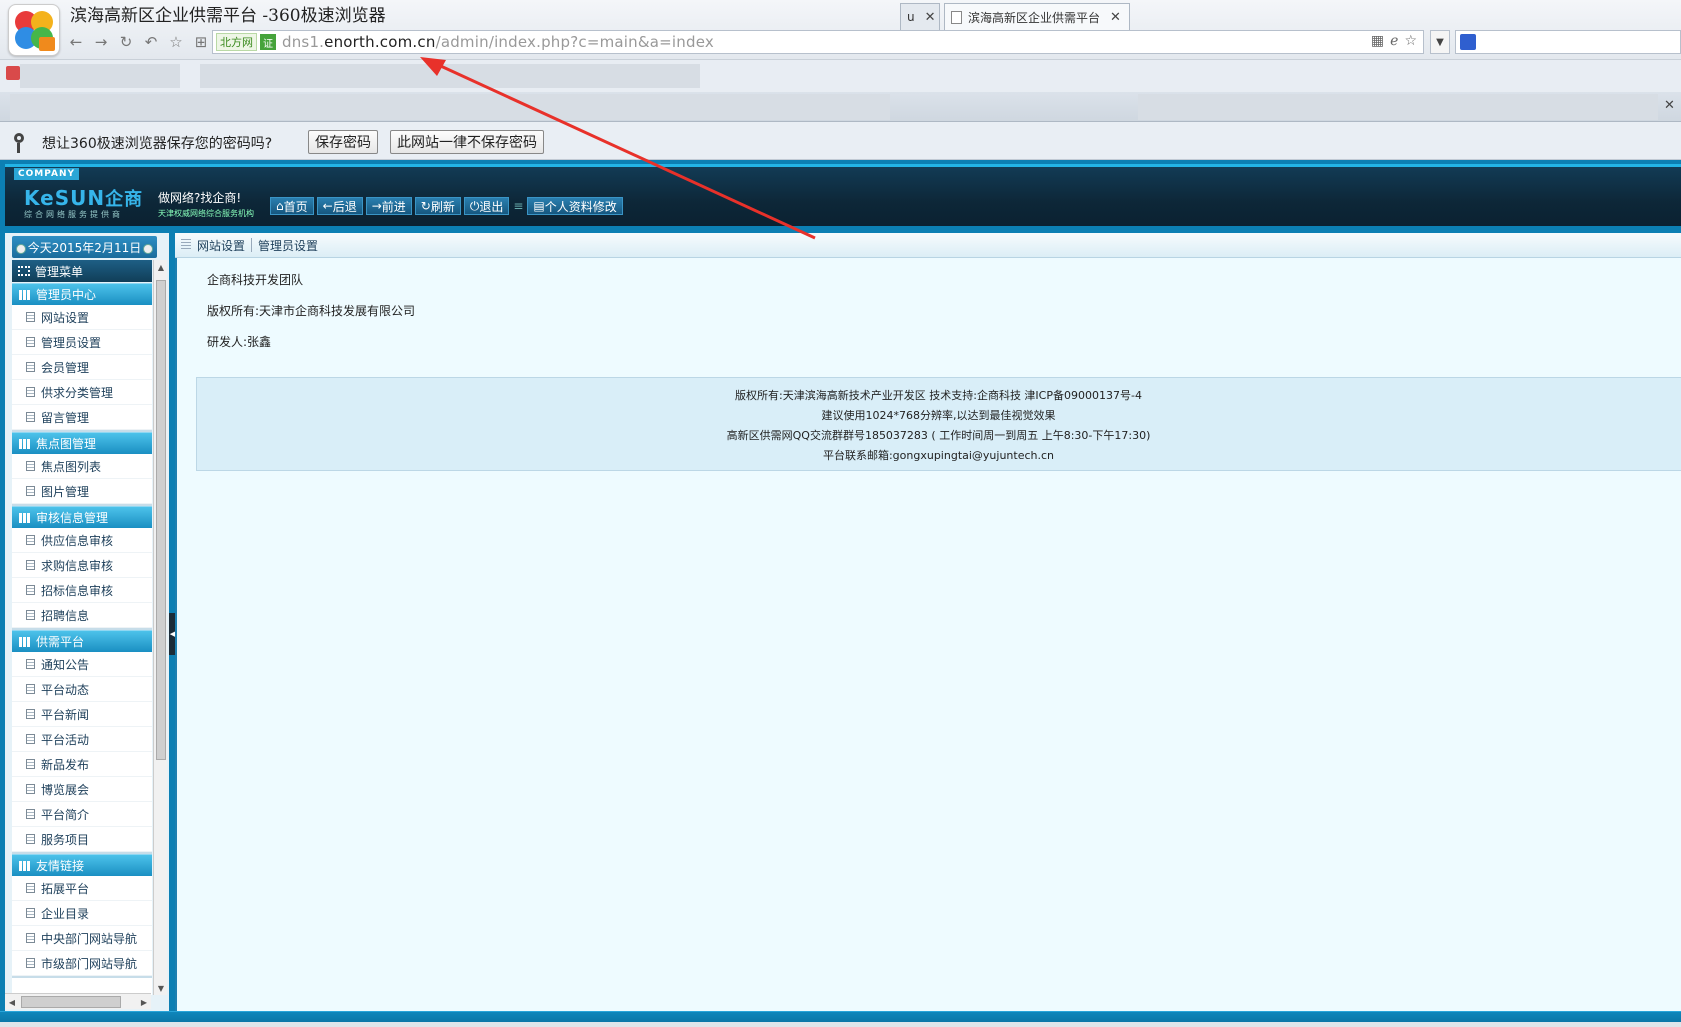  I want to click on brand-logo: KeSUN企商, so click(84, 198).